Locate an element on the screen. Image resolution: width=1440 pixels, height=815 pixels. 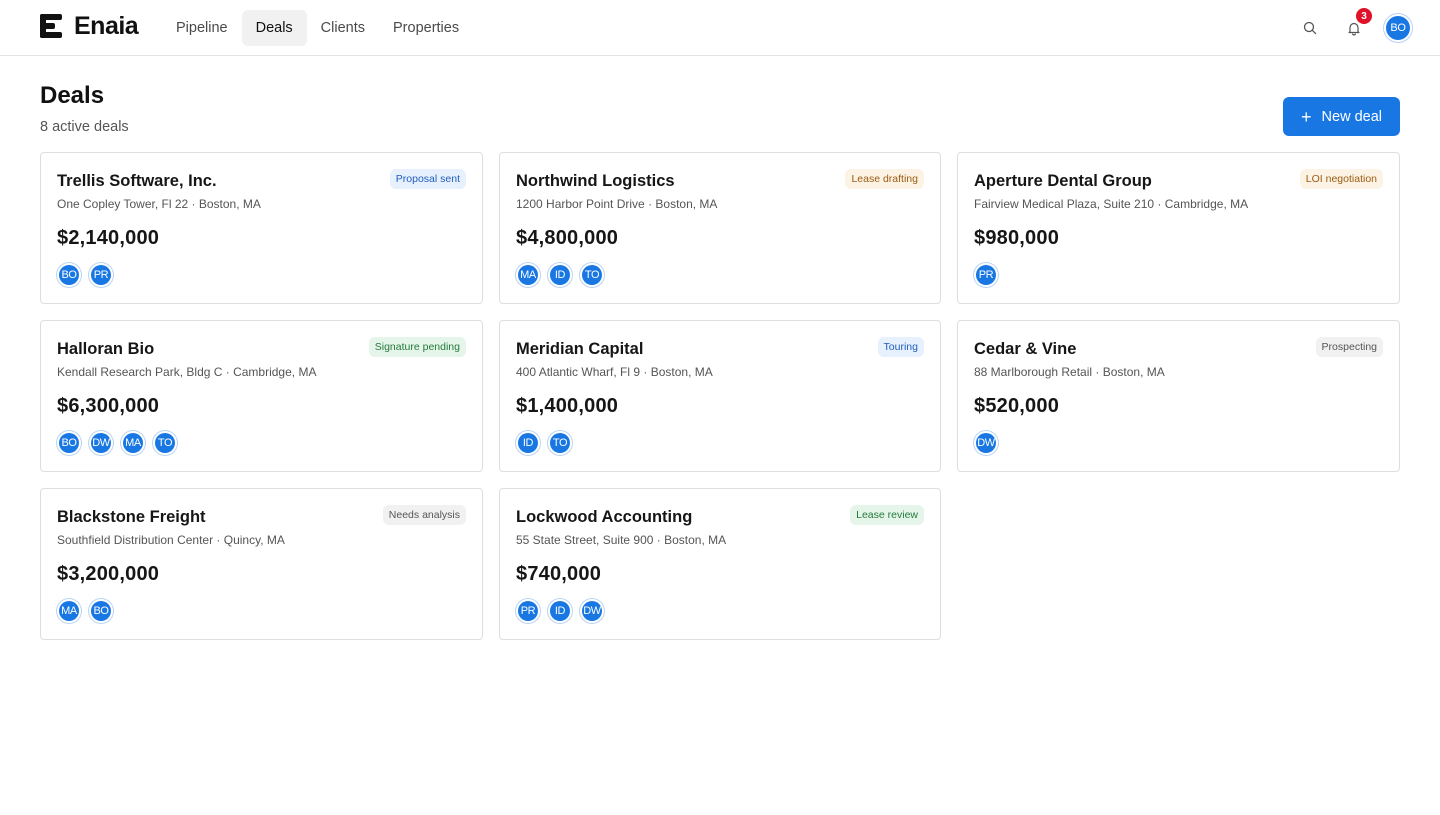
deal-value: $3,200,000 is located at coordinates (108, 574).